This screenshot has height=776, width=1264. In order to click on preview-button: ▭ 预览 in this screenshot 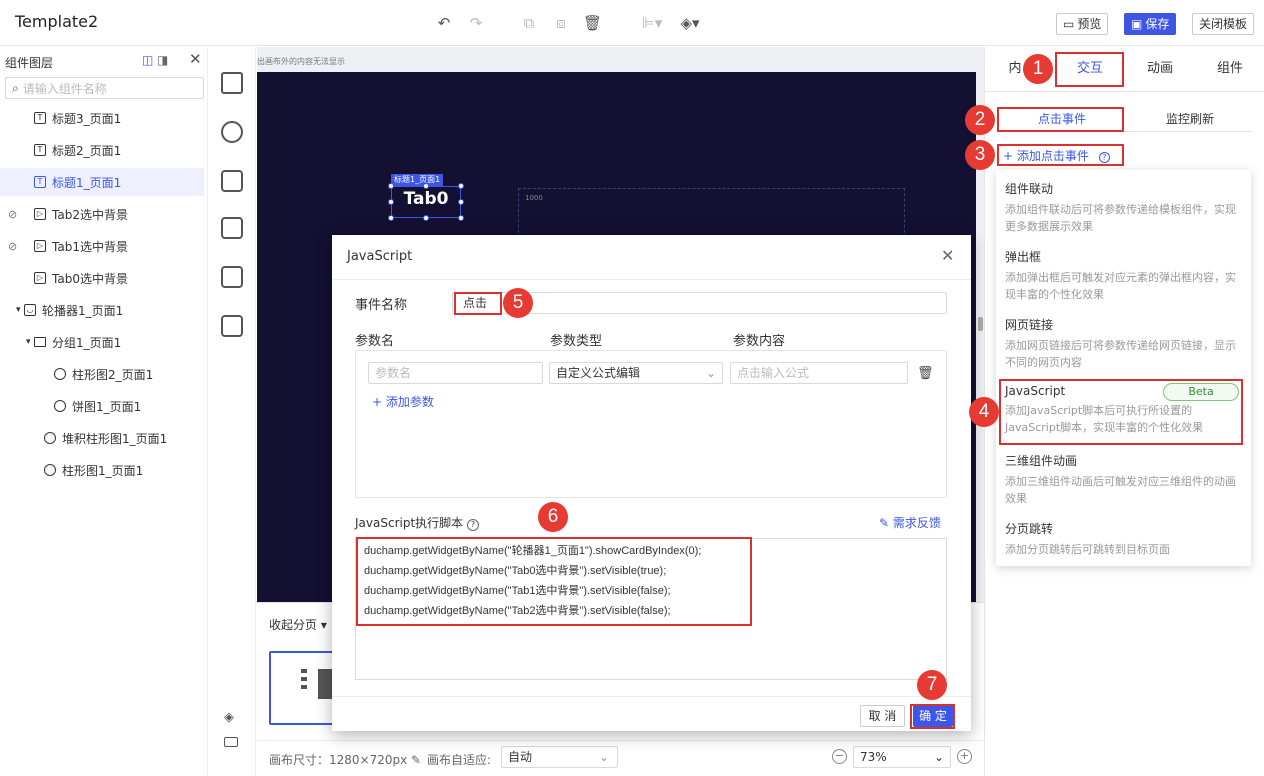, I will do `click(1082, 24)`.